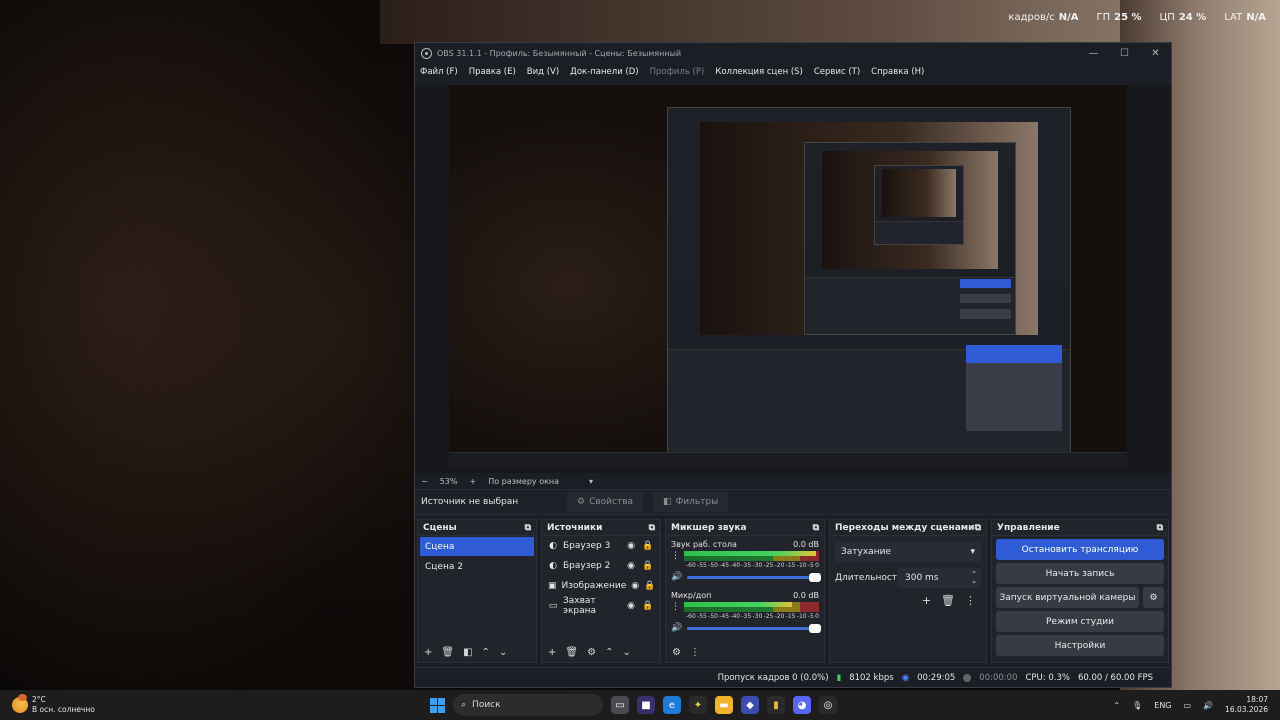 The width and height of the screenshot is (1280, 720). I want to click on microphone-icon: 🎙, so click(1137, 705).